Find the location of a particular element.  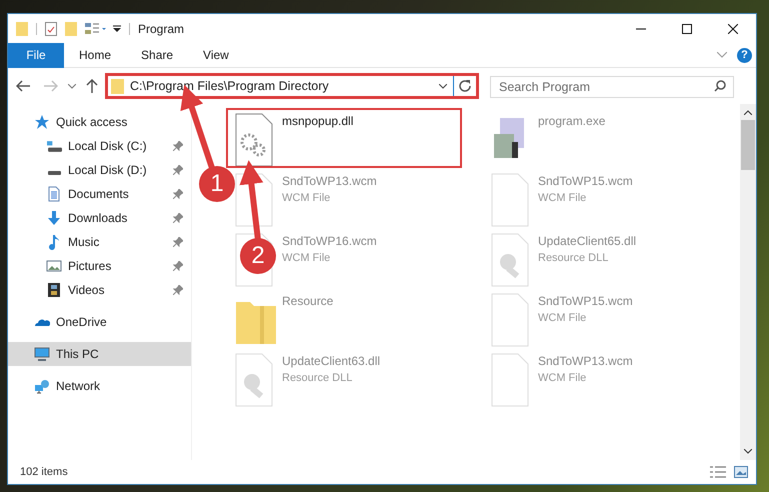

window-title: Program is located at coordinates (161, 29).